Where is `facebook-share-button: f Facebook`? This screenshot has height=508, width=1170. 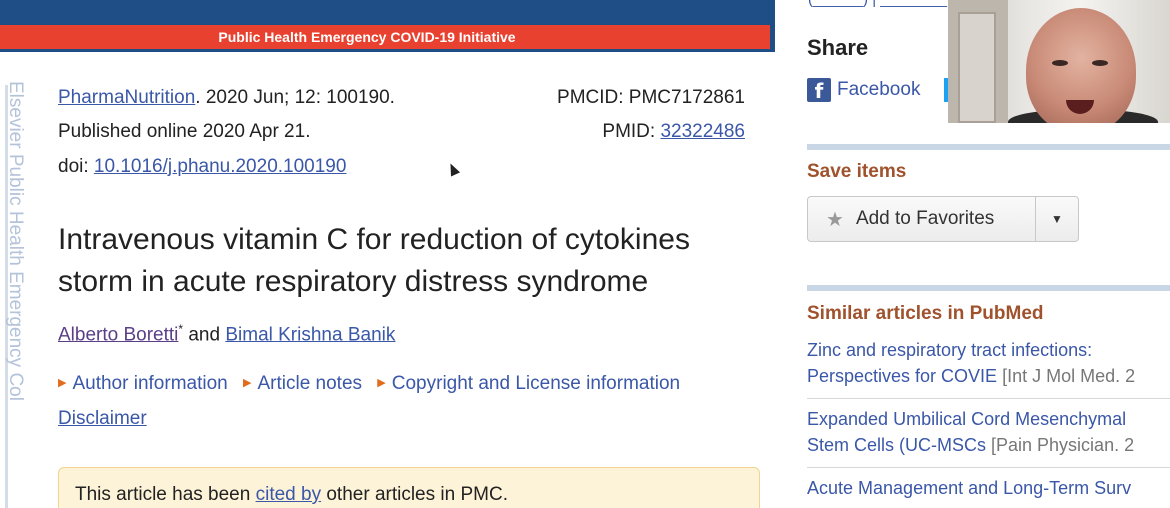 facebook-share-button: f Facebook is located at coordinates (864, 90).